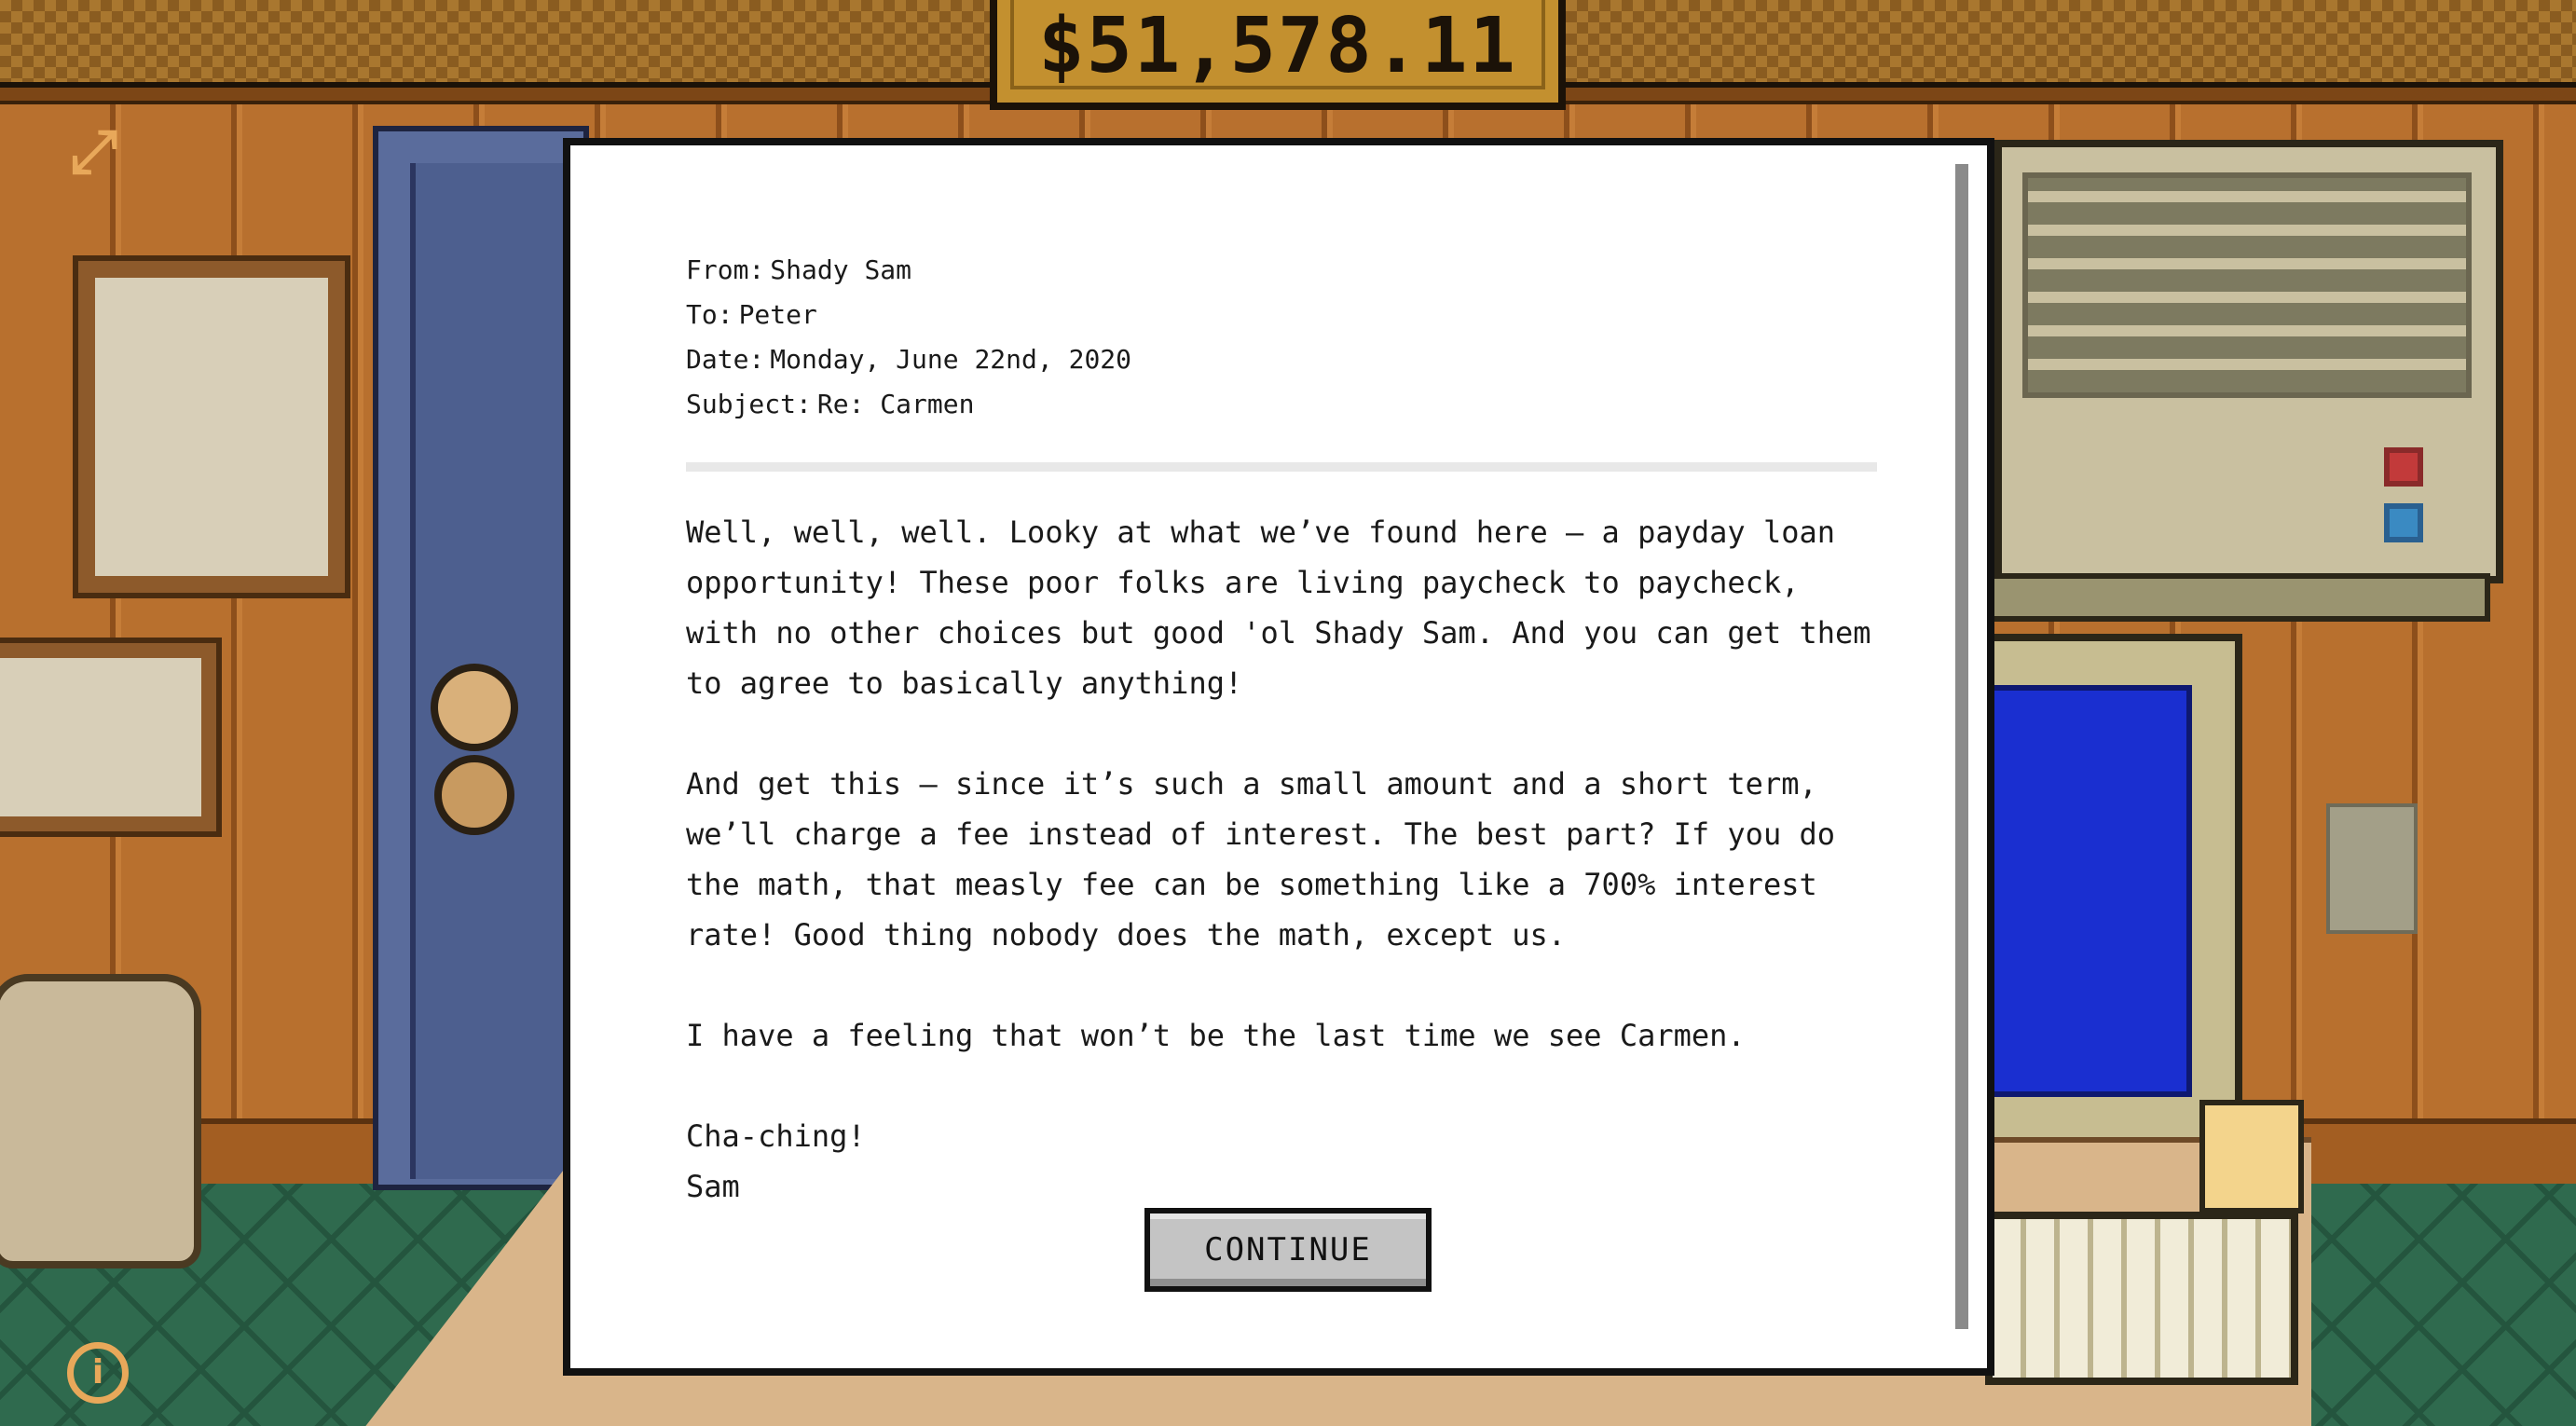 This screenshot has width=2576, height=1426. Describe the element at coordinates (713, 1187) in the screenshot. I see `email-signature: Sam` at that location.